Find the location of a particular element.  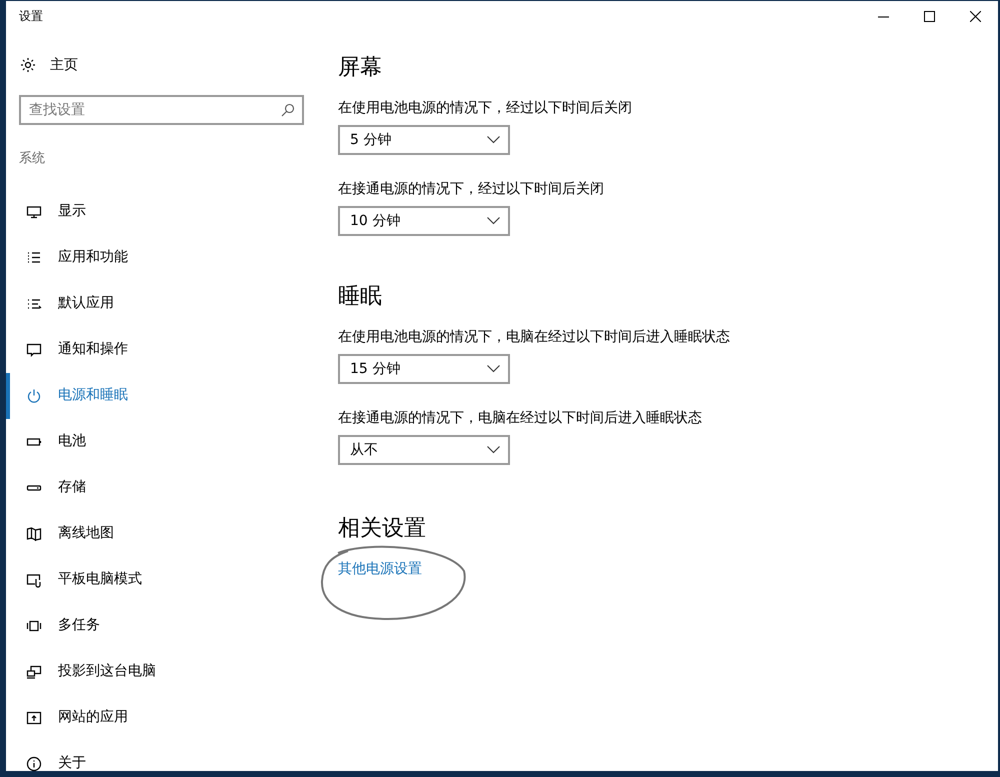

window-title: 设置 is located at coordinates (31, 16).